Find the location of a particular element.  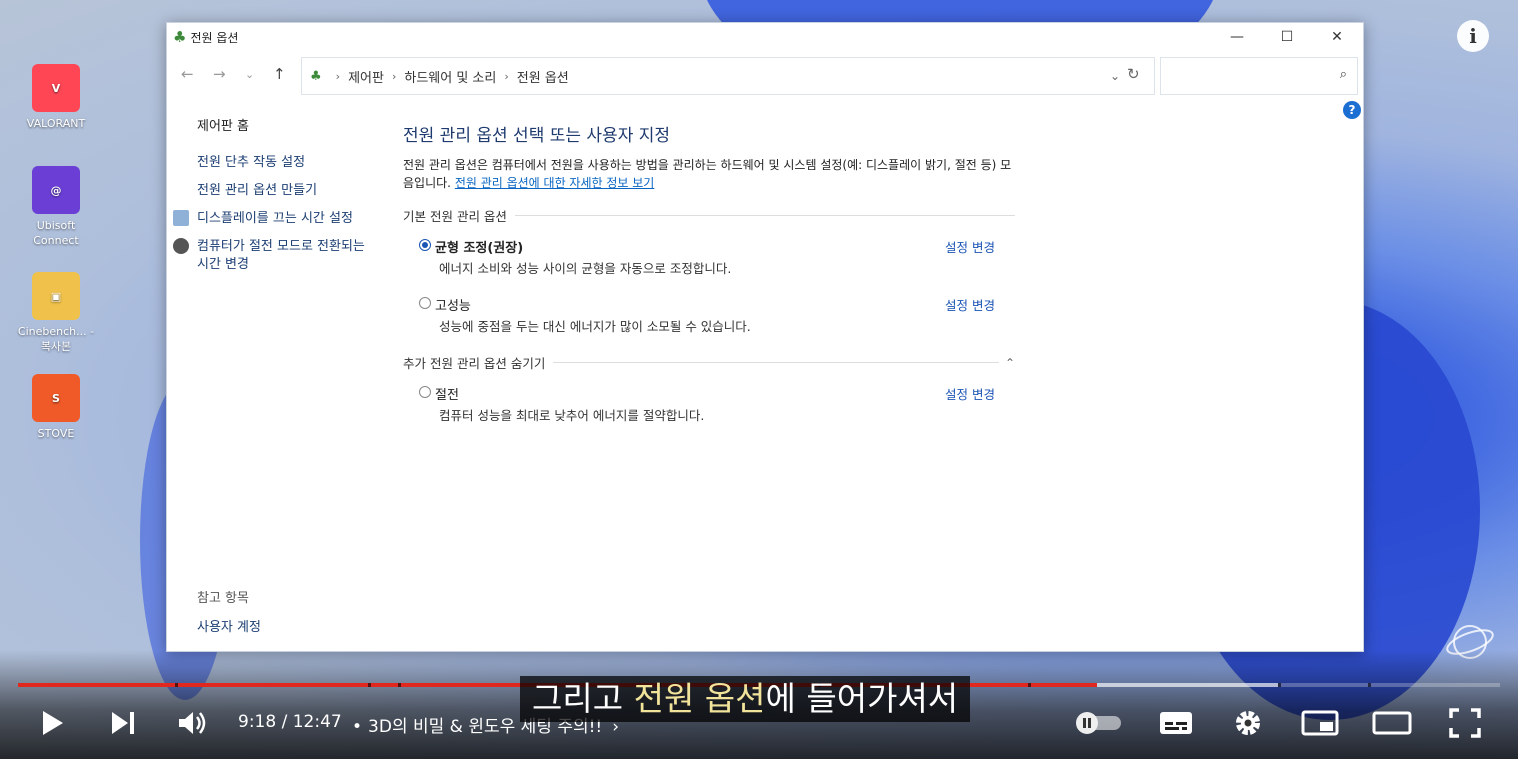

miniplayer-button is located at coordinates (1320, 723).